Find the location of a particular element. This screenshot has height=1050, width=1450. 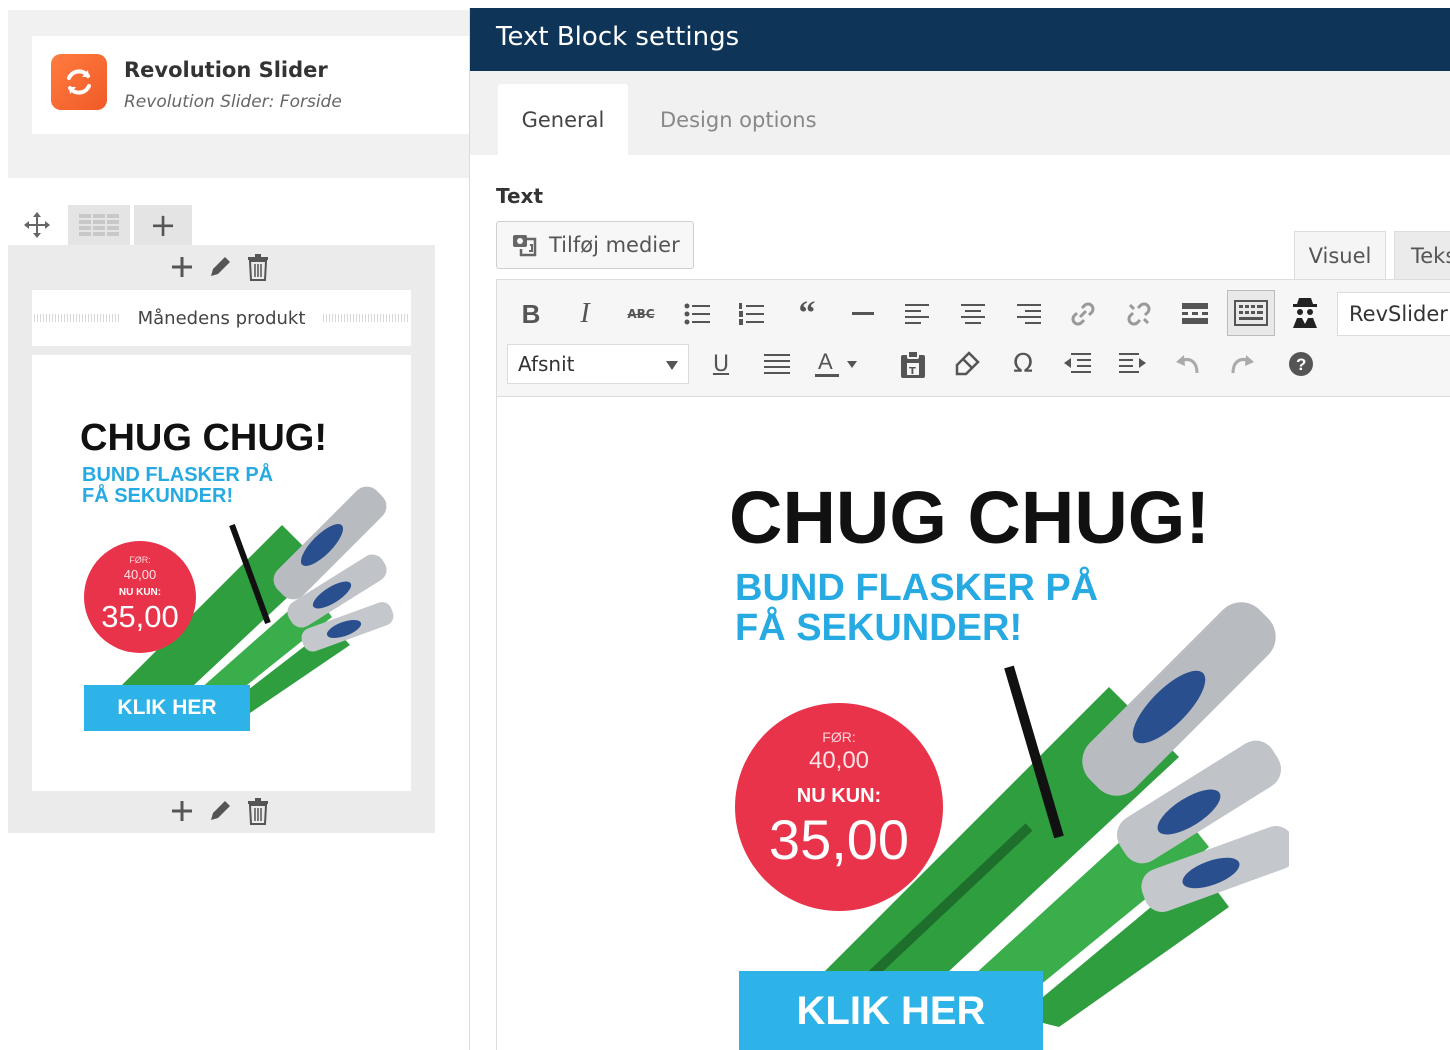

panel-header: Text Block settings is located at coordinates (960, 39).